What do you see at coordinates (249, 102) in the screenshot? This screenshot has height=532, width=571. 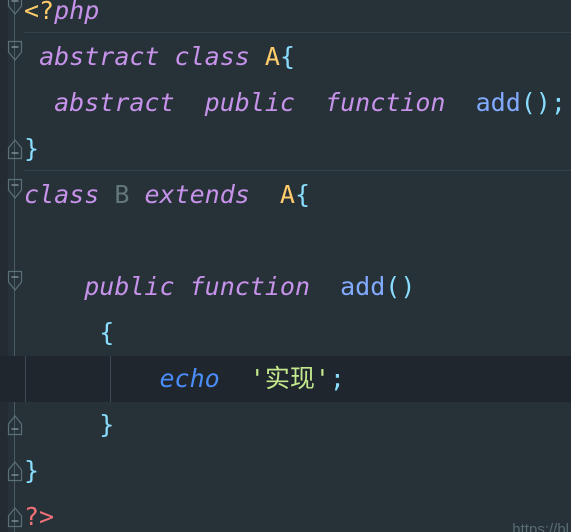 I see `token-keyword-3: public` at bounding box center [249, 102].